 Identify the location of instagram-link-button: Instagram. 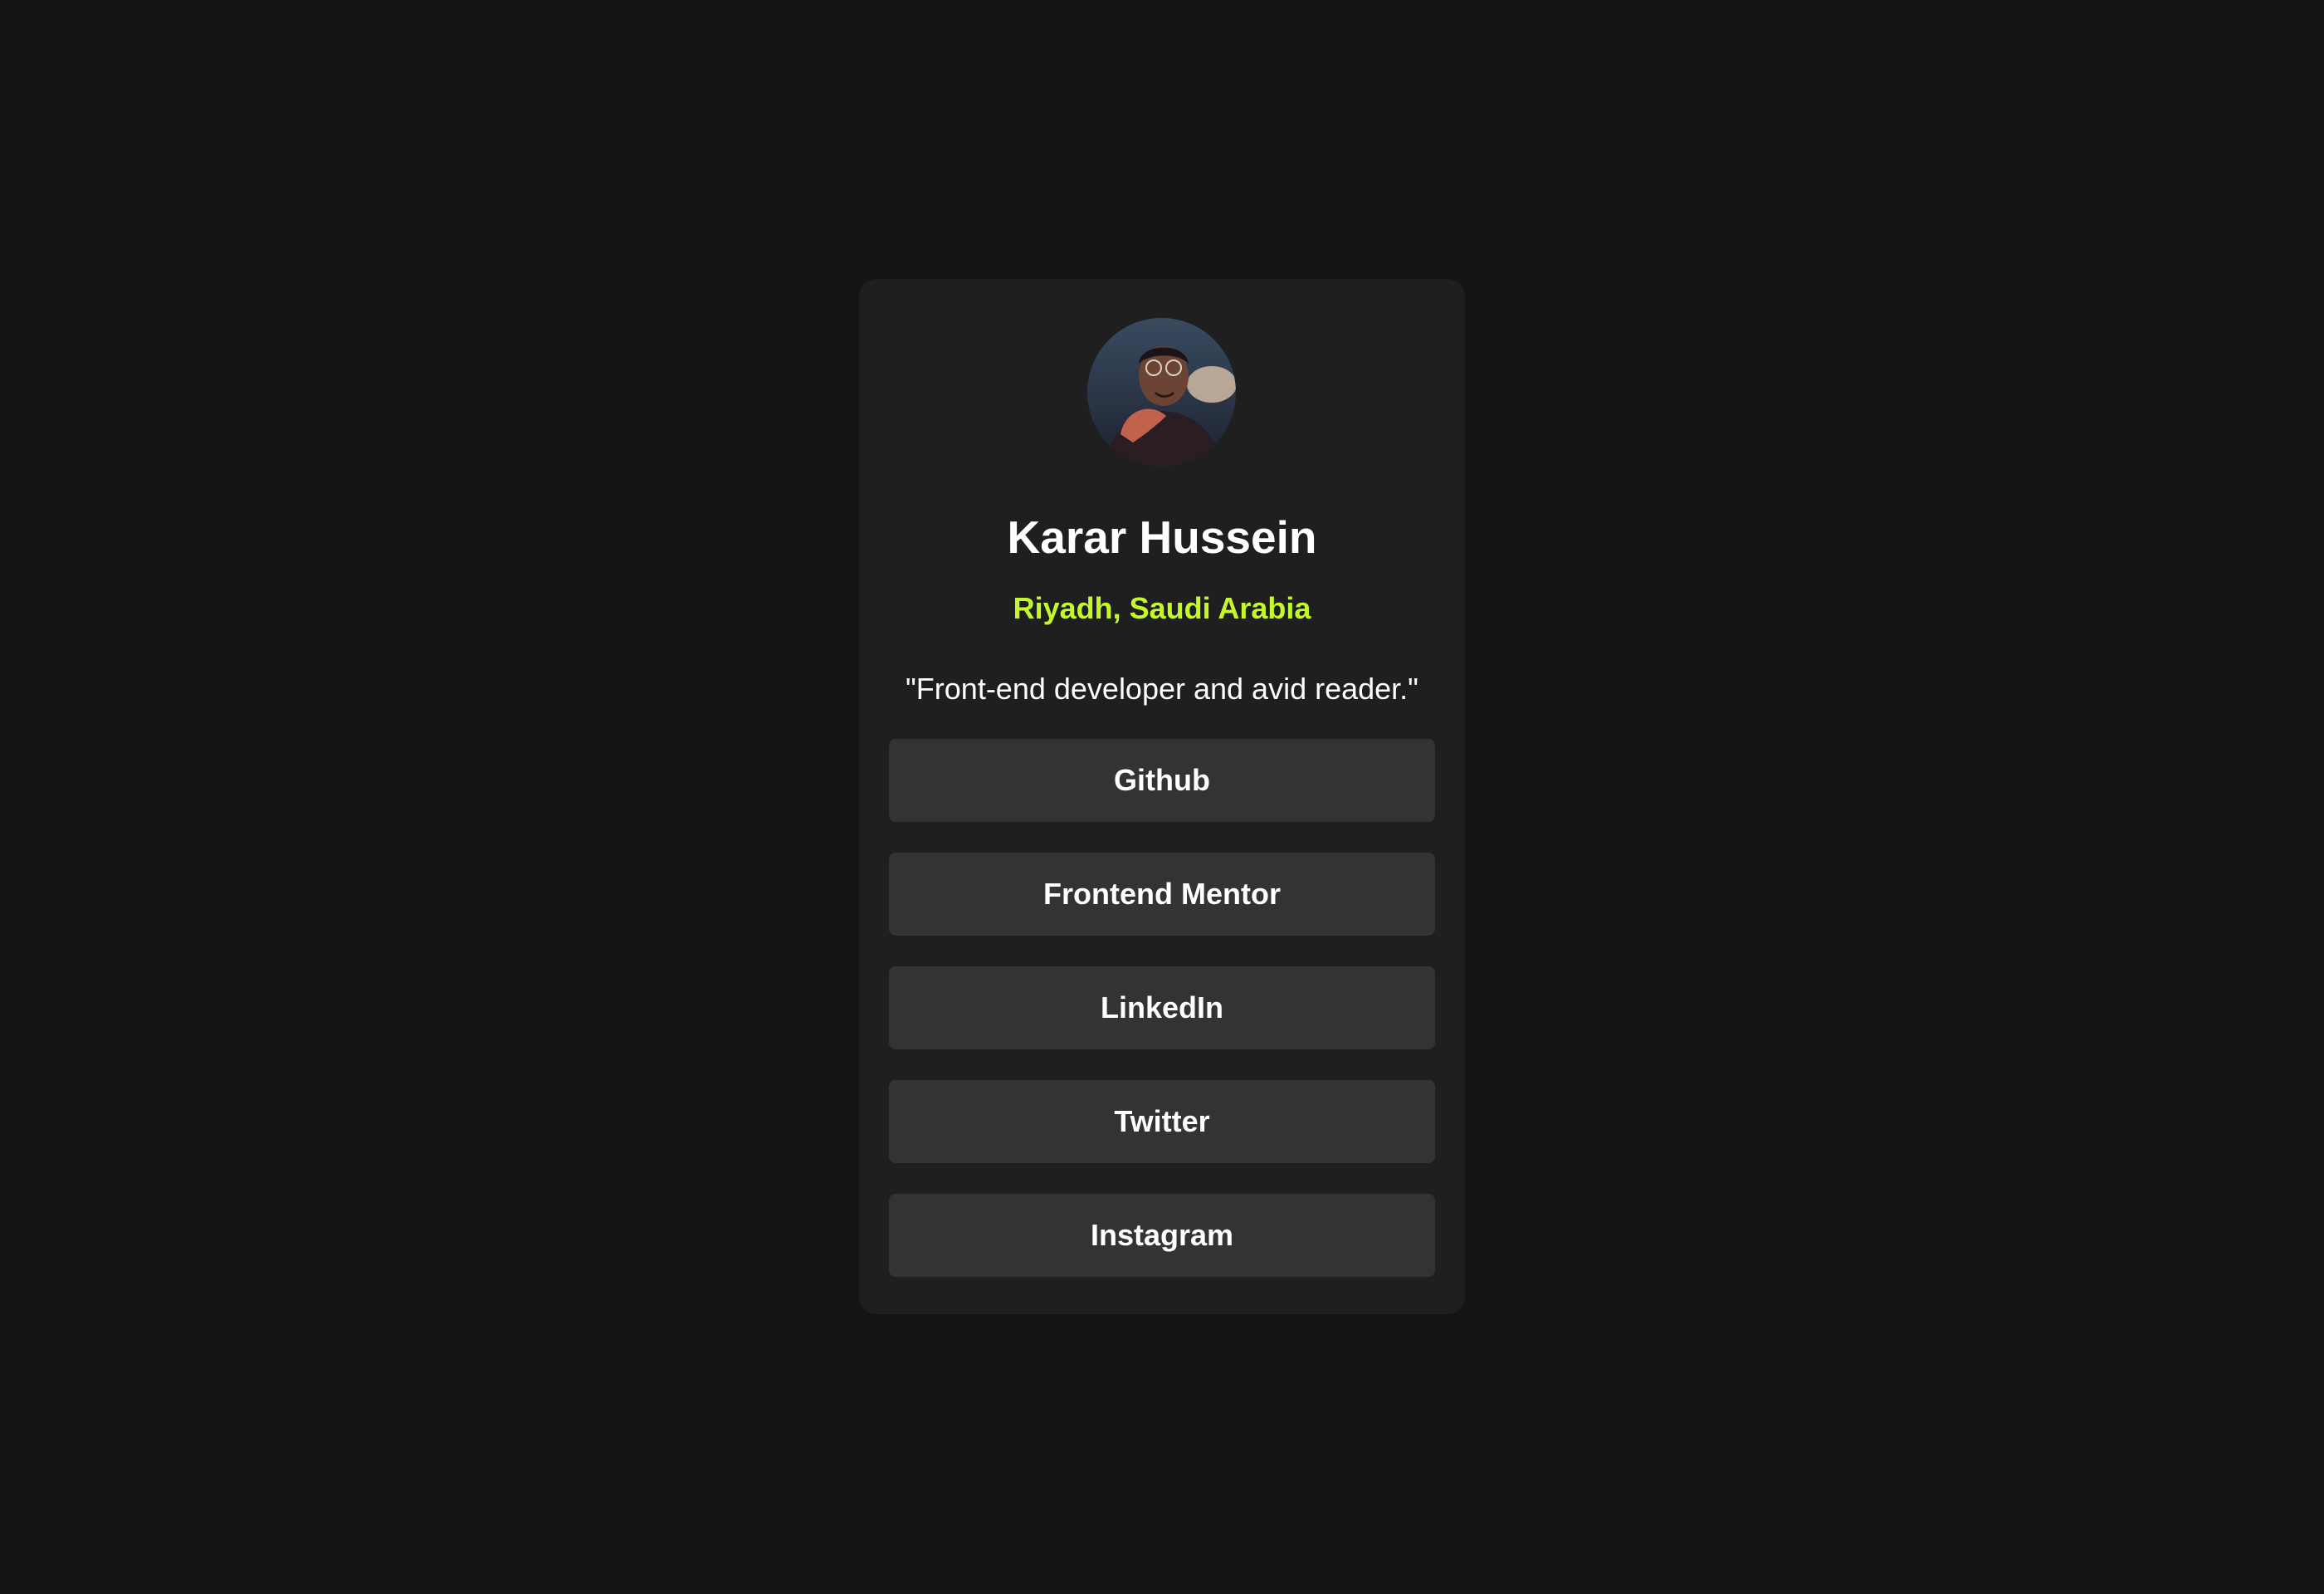
(1162, 1235).